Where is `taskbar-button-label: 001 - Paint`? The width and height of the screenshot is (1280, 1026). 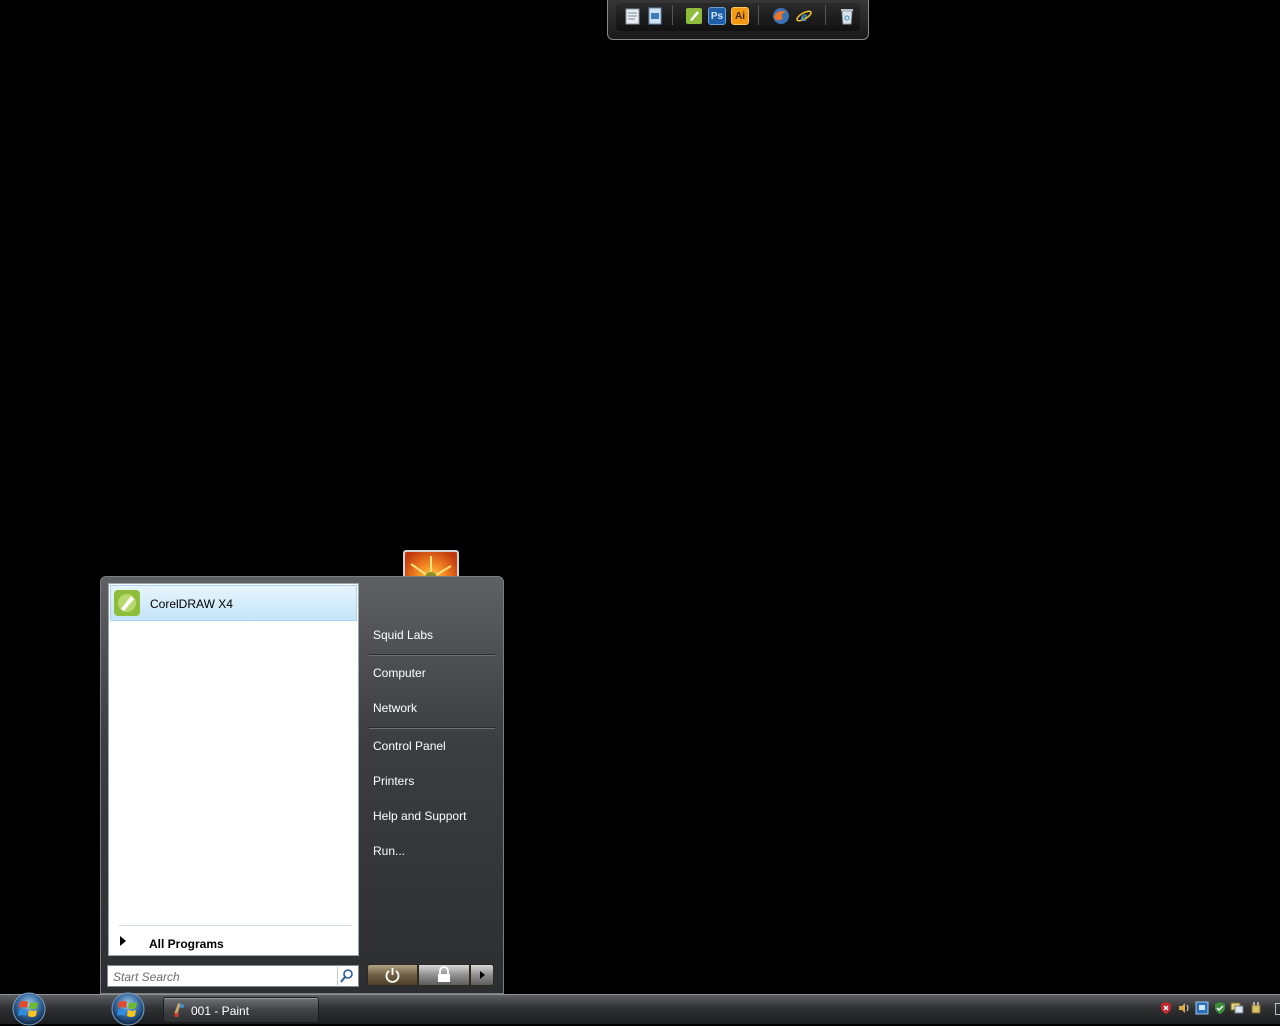 taskbar-button-label: 001 - Paint is located at coordinates (220, 1011).